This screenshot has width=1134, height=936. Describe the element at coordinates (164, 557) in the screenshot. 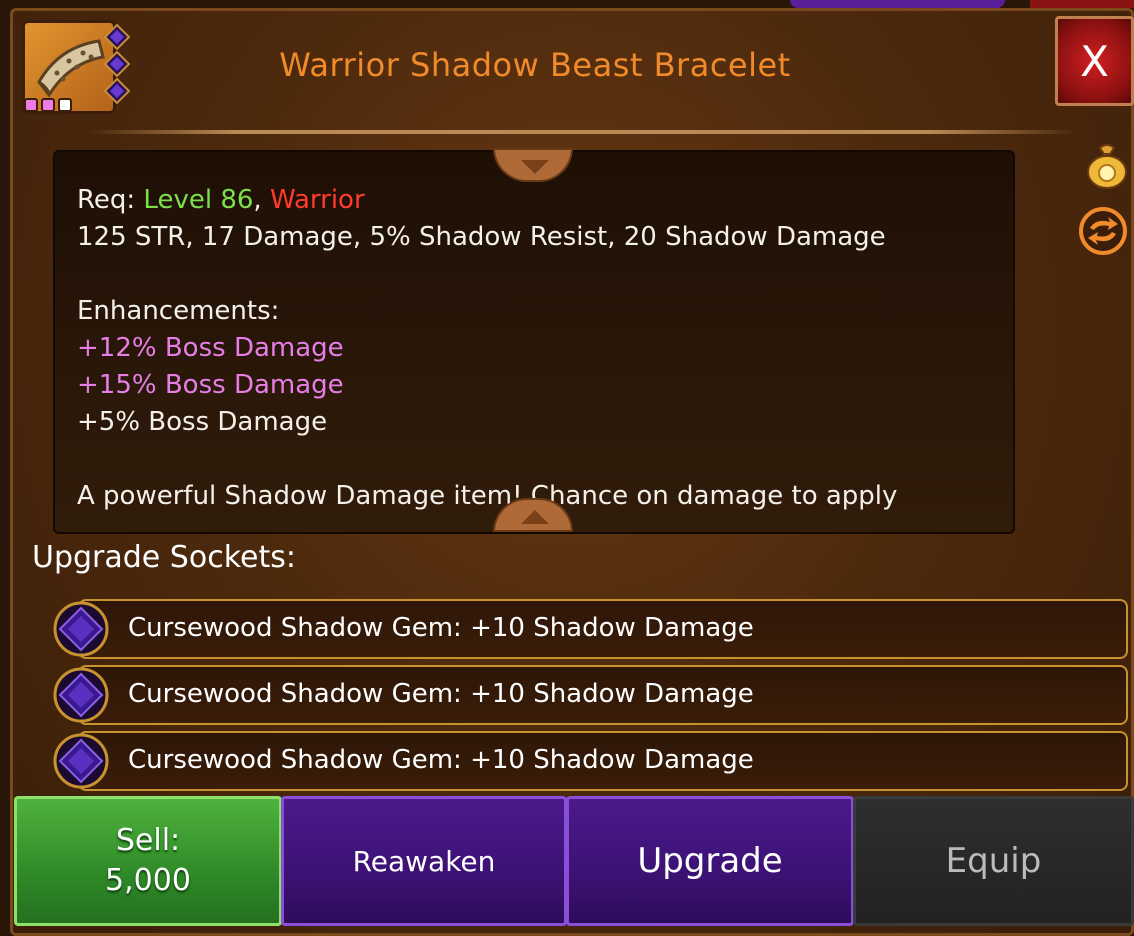

I see `sockets-heading: Upgrade Sockets:` at that location.